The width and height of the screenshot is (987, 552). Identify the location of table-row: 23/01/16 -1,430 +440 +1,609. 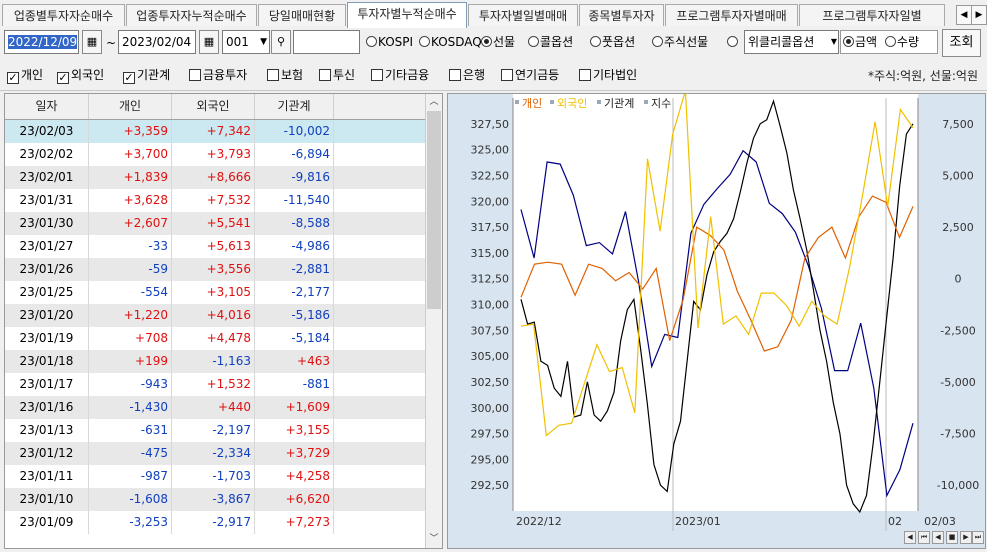
(215, 407).